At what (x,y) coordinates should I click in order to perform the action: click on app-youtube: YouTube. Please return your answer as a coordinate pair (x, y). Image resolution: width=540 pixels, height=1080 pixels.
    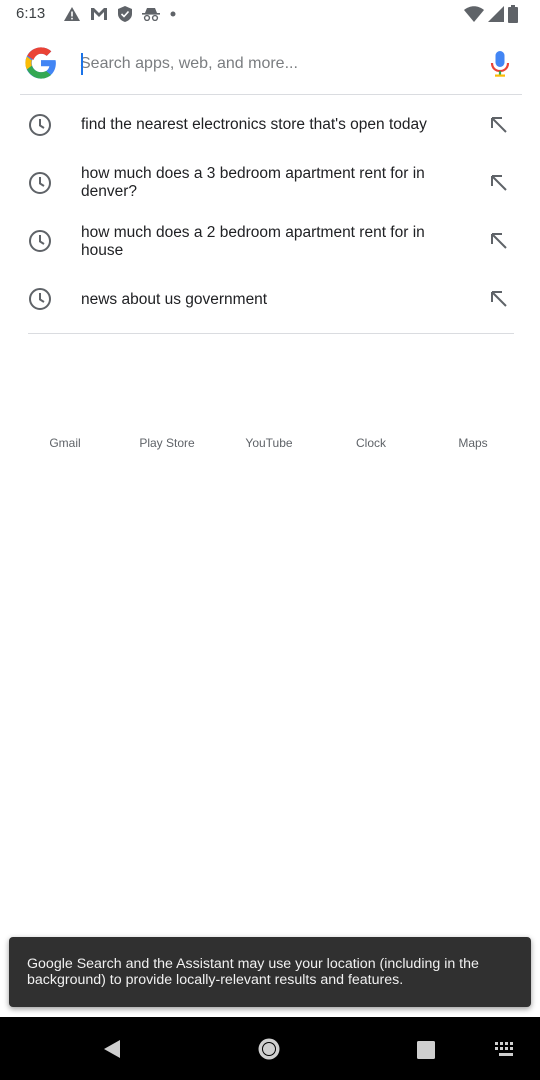
    Looking at the image, I should click on (269, 443).